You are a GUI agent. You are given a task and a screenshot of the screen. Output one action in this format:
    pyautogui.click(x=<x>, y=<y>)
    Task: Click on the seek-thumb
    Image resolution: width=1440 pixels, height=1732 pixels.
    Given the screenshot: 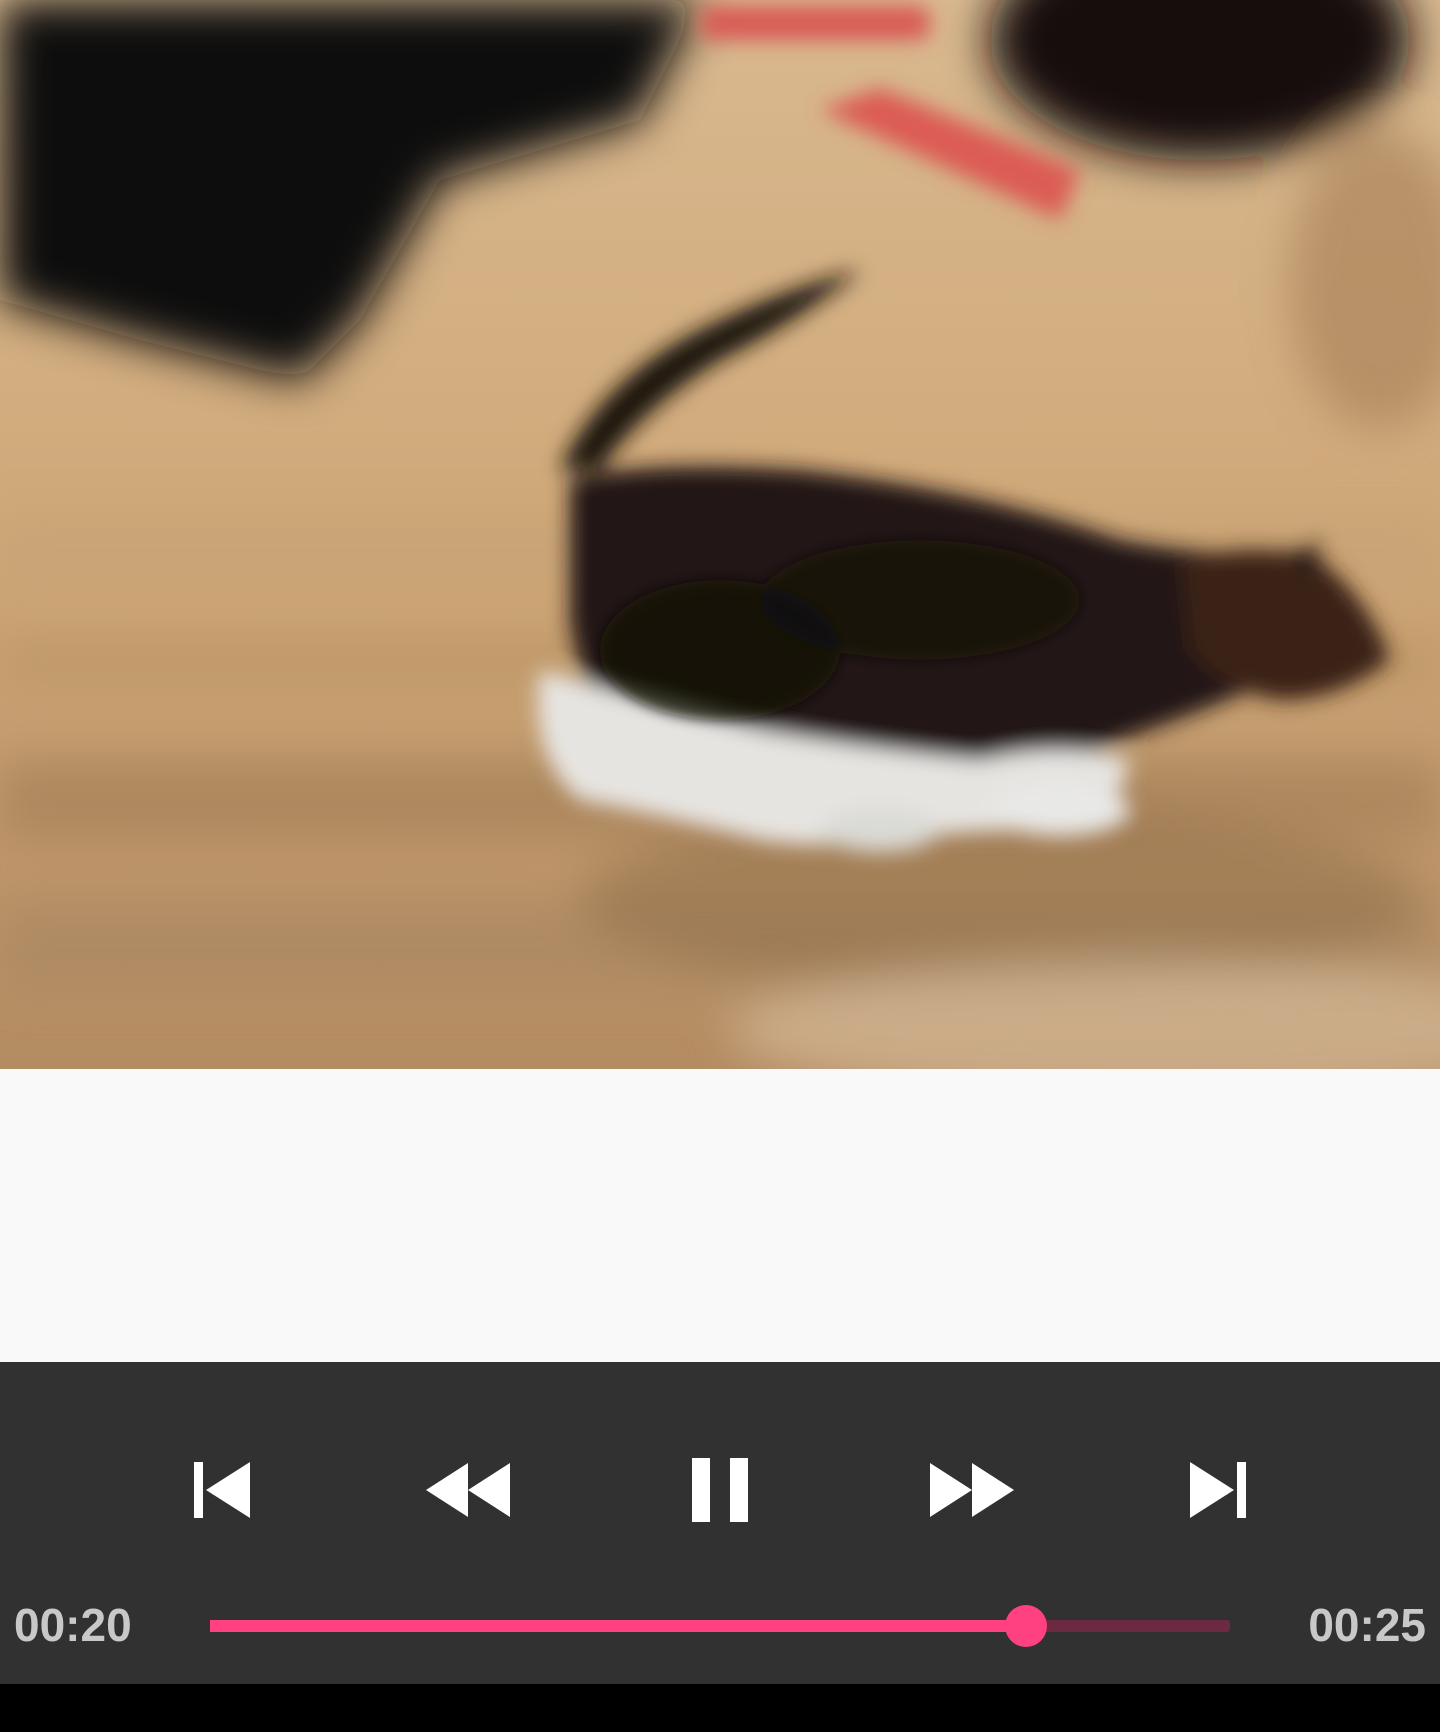 What is the action you would take?
    pyautogui.click(x=1026, y=1626)
    